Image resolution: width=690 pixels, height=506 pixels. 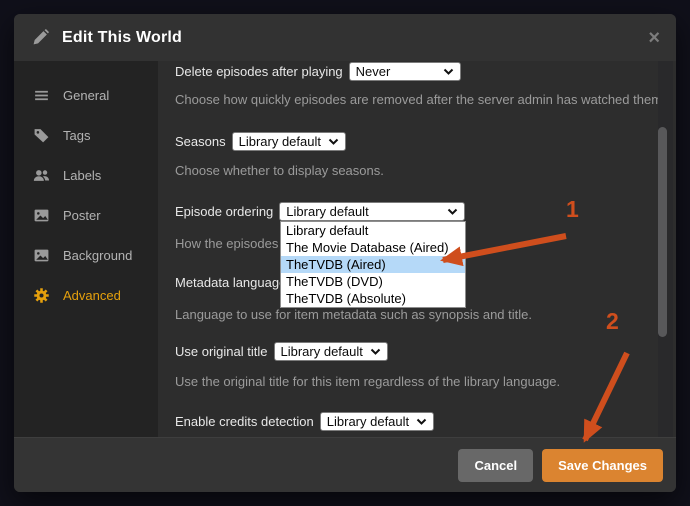 What do you see at coordinates (41, 135) in the screenshot?
I see `tag-icon` at bounding box center [41, 135].